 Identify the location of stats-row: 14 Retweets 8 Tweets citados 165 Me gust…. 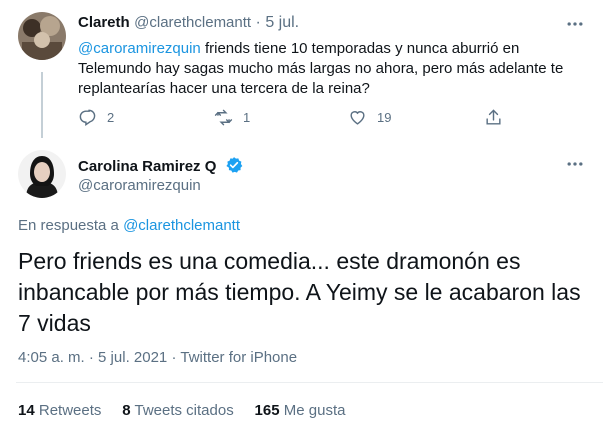
(181, 410).